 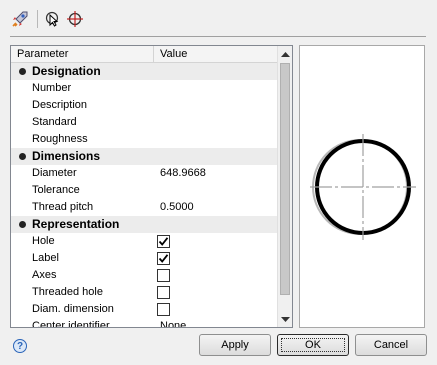 I want to click on property-row: Axes, so click(x=144, y=275).